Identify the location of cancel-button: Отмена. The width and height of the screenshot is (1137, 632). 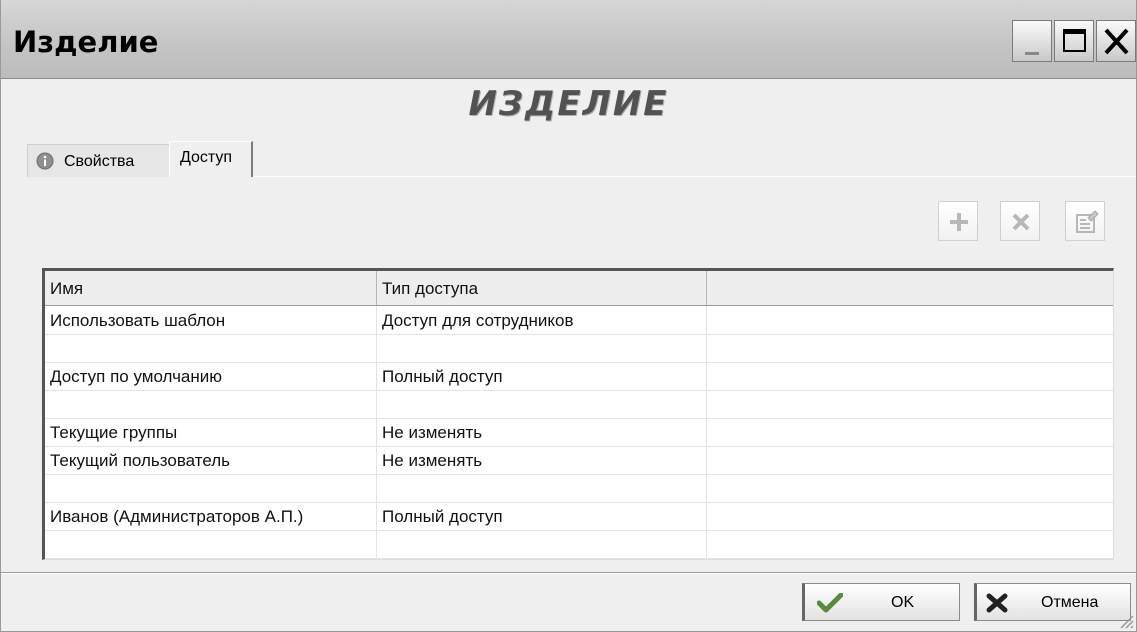
(1052, 602).